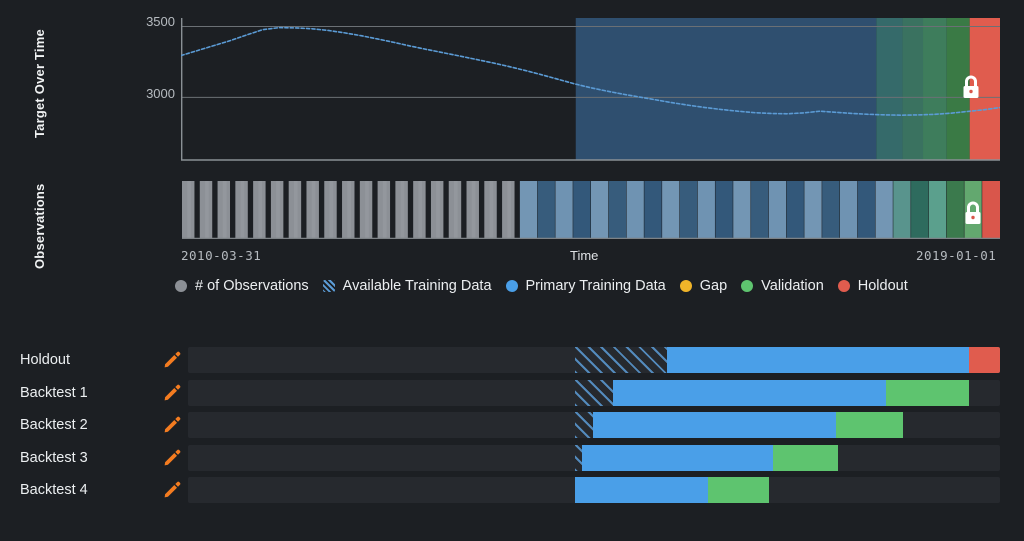  What do you see at coordinates (221, 255) in the screenshot?
I see `x-axis-start-date: 2010-03-31` at bounding box center [221, 255].